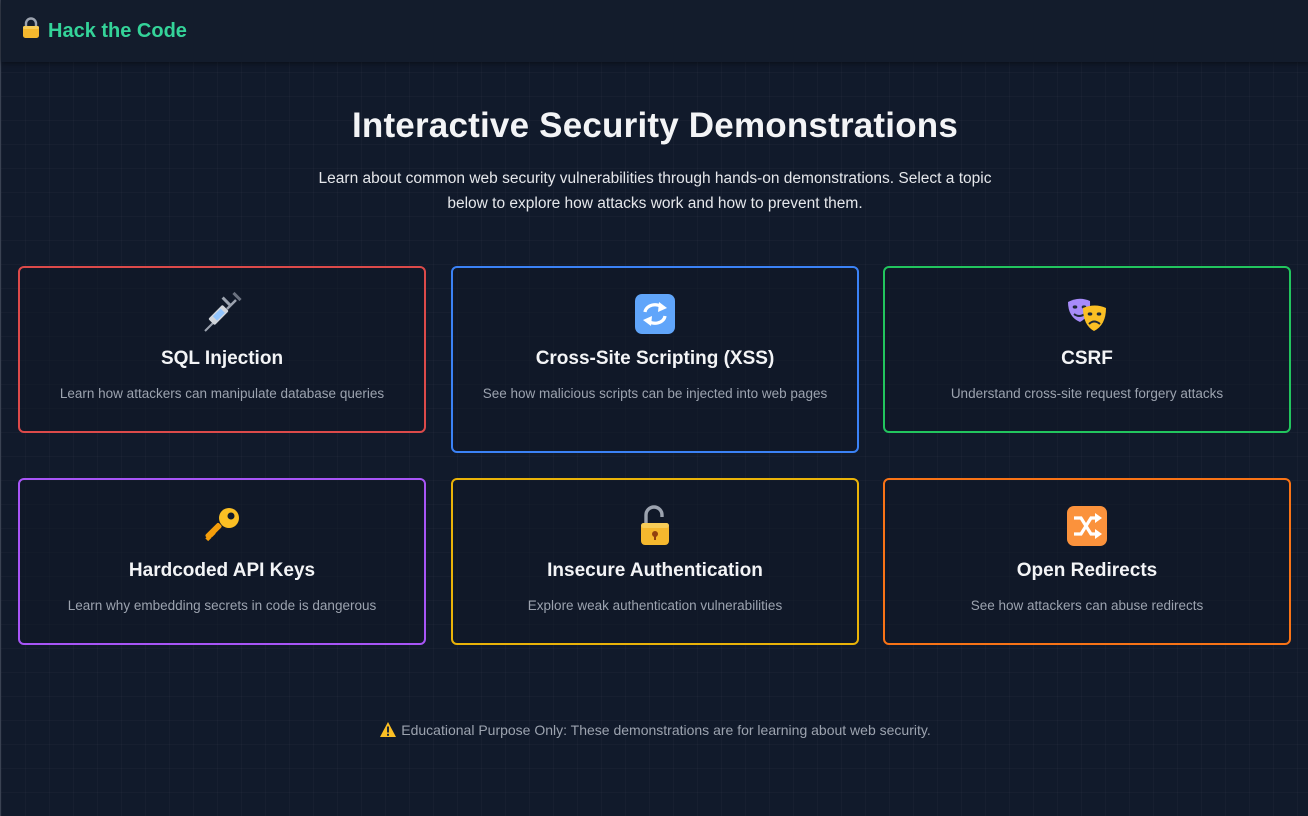 This screenshot has width=1308, height=816. I want to click on warning-icon, so click(388, 731).